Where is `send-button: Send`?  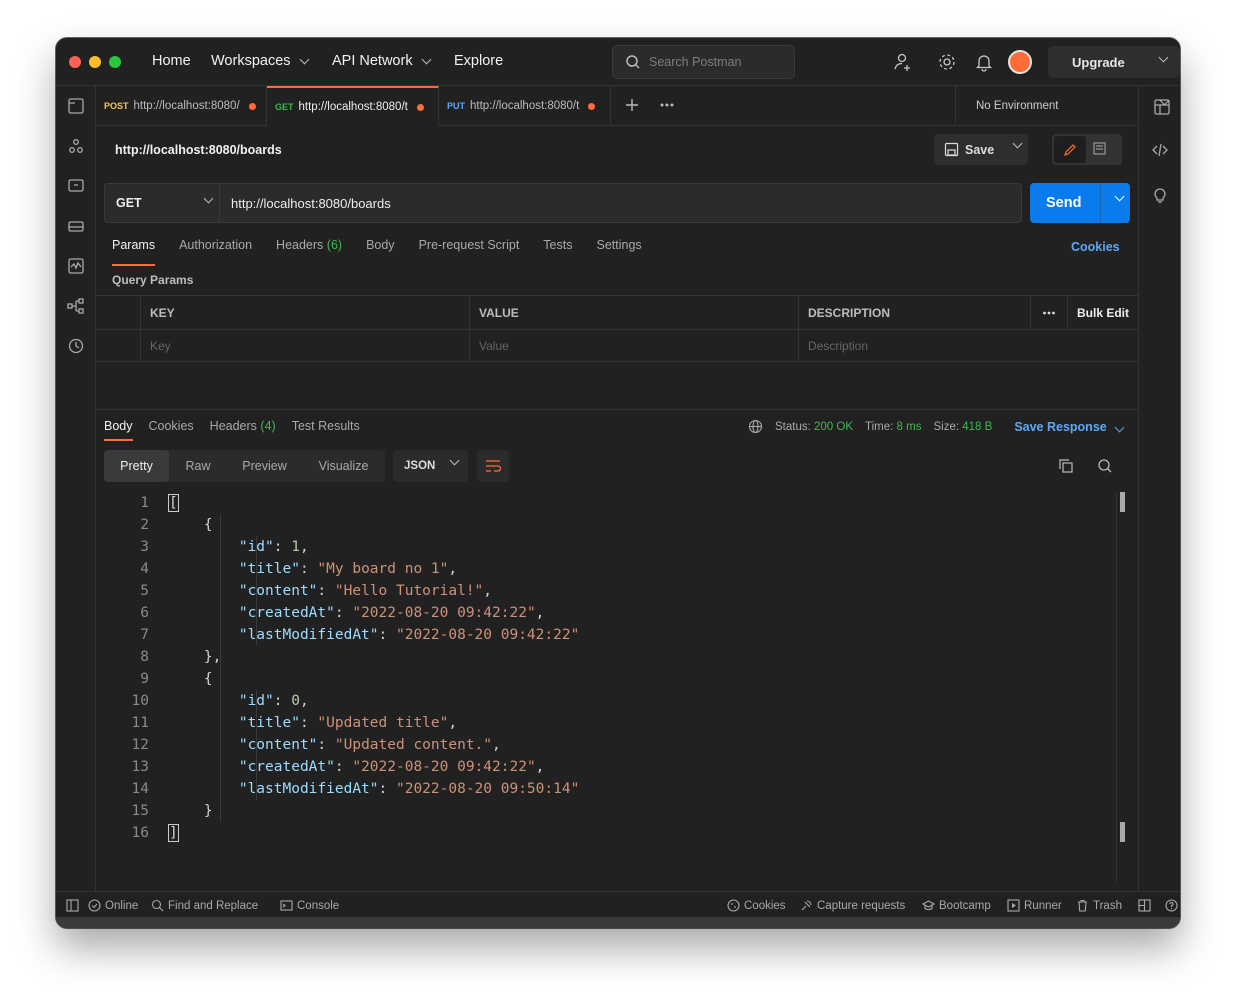 send-button: Send is located at coordinates (1080, 203).